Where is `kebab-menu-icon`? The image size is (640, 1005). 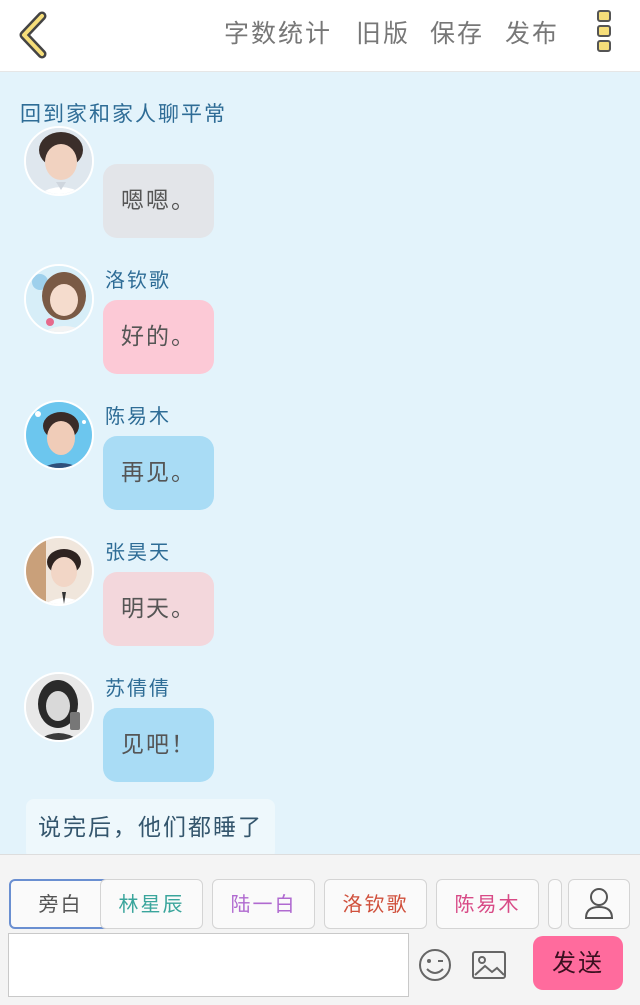 kebab-menu-icon is located at coordinates (604, 35).